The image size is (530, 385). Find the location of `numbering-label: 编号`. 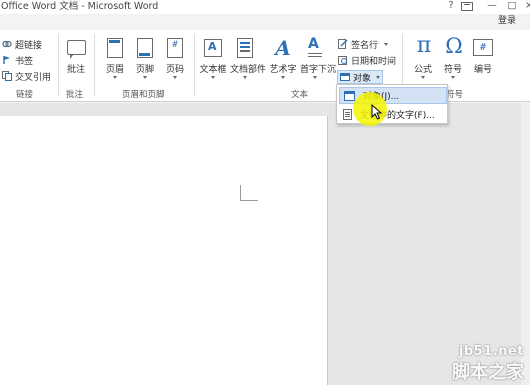

numbering-label: 编号 is located at coordinates (482, 70).